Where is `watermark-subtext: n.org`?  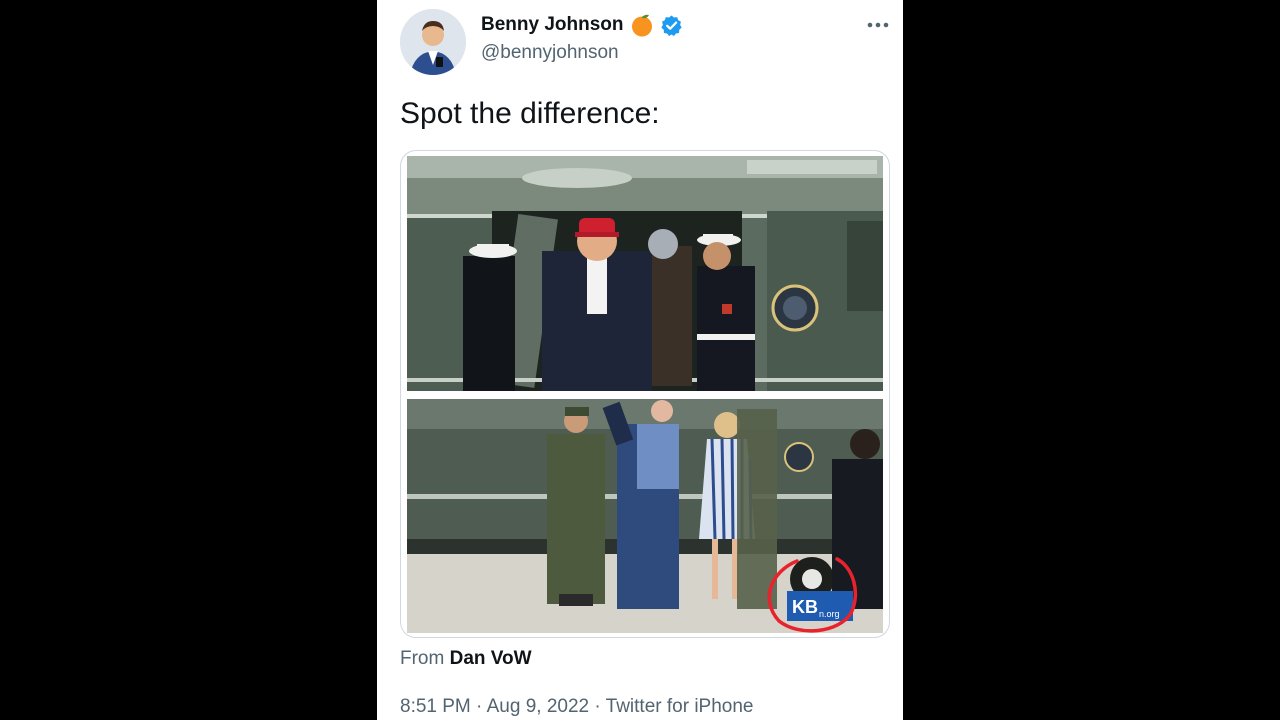
watermark-subtext: n.org is located at coordinates (829, 614).